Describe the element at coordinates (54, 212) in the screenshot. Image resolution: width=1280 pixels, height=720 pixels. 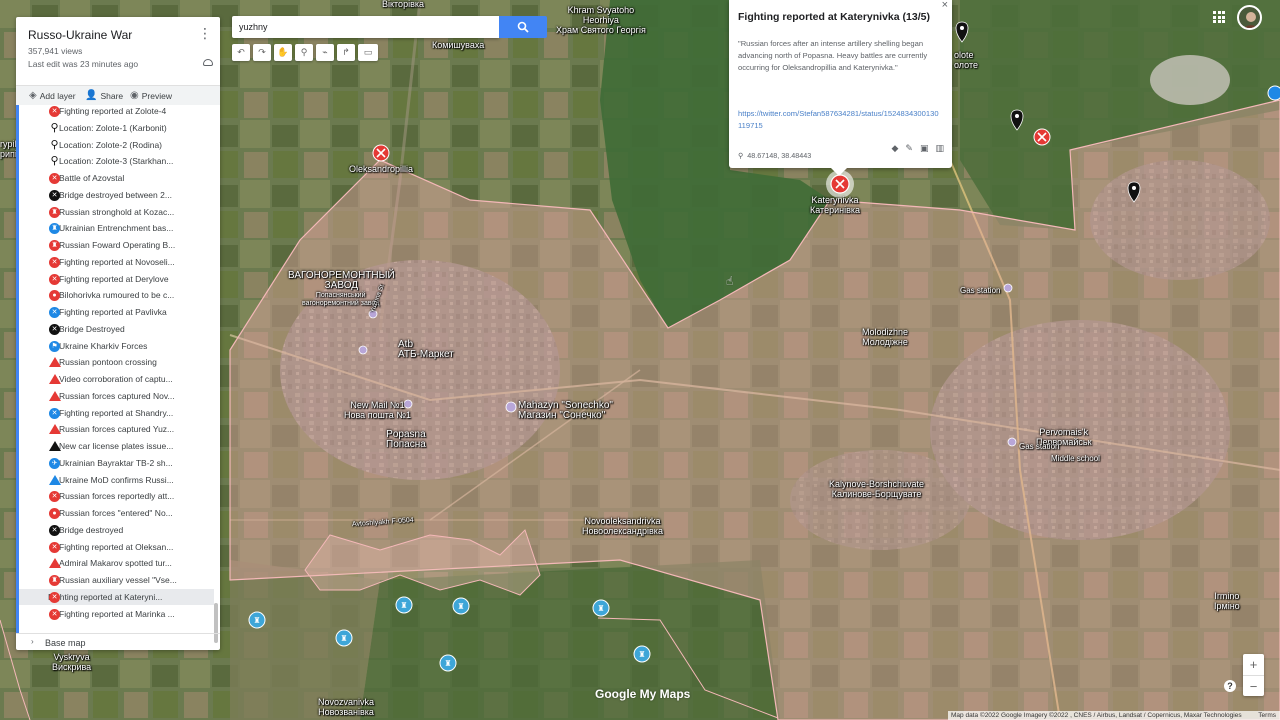
I see `red-castle-icon: ♜` at that location.